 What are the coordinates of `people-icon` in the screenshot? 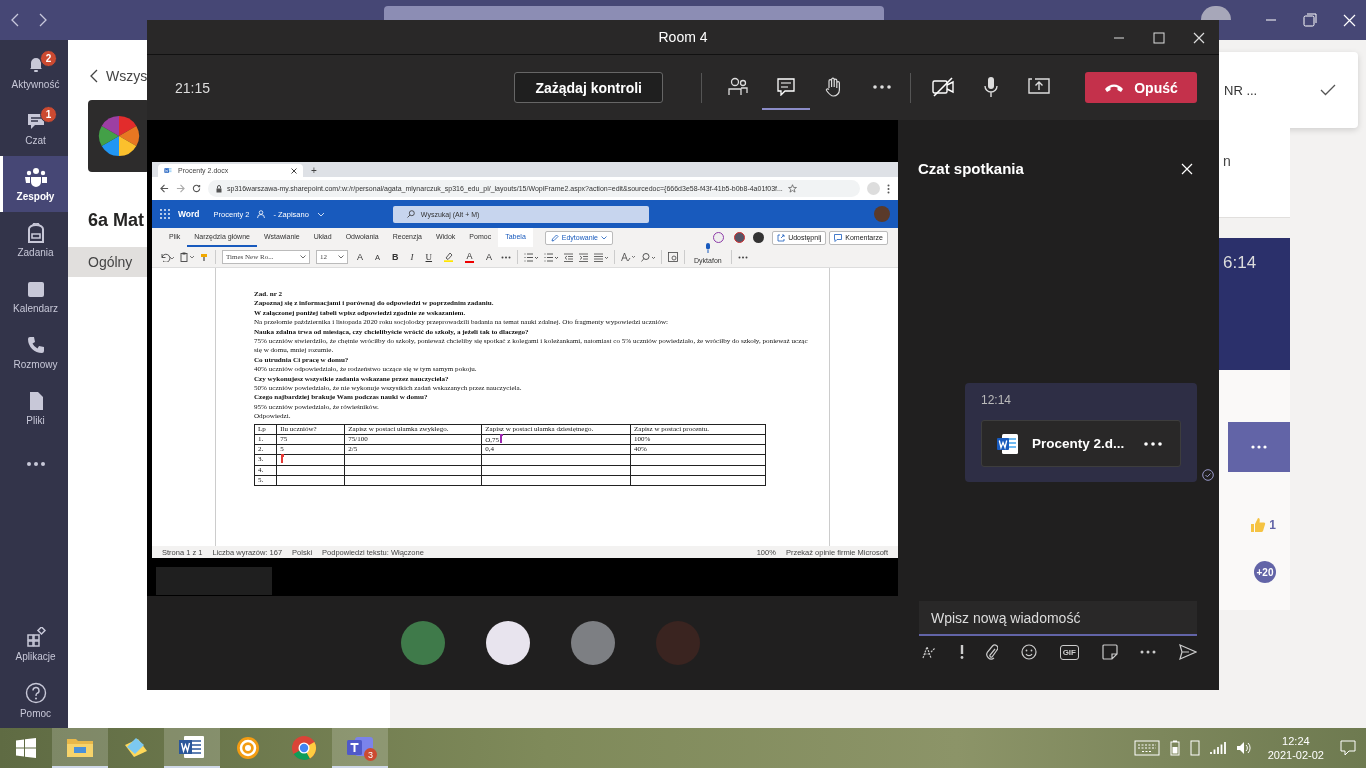 It's located at (35, 176).